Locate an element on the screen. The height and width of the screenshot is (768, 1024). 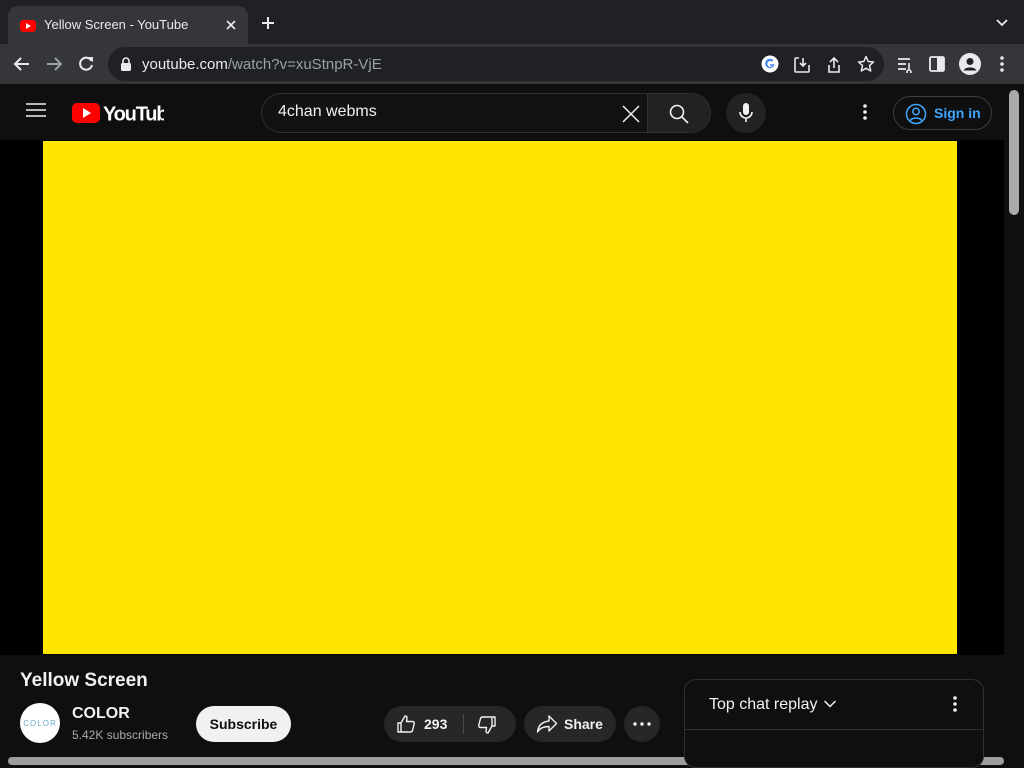
youtube-header: YouTube Sign in is located at coordinates (512, 112).